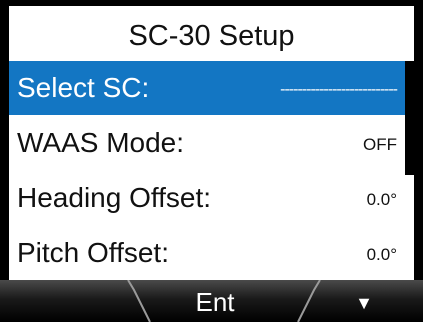 This screenshot has height=326, width=423. Describe the element at coordinates (211, 36) in the screenshot. I see `page-title: SC-30 Setup` at that location.